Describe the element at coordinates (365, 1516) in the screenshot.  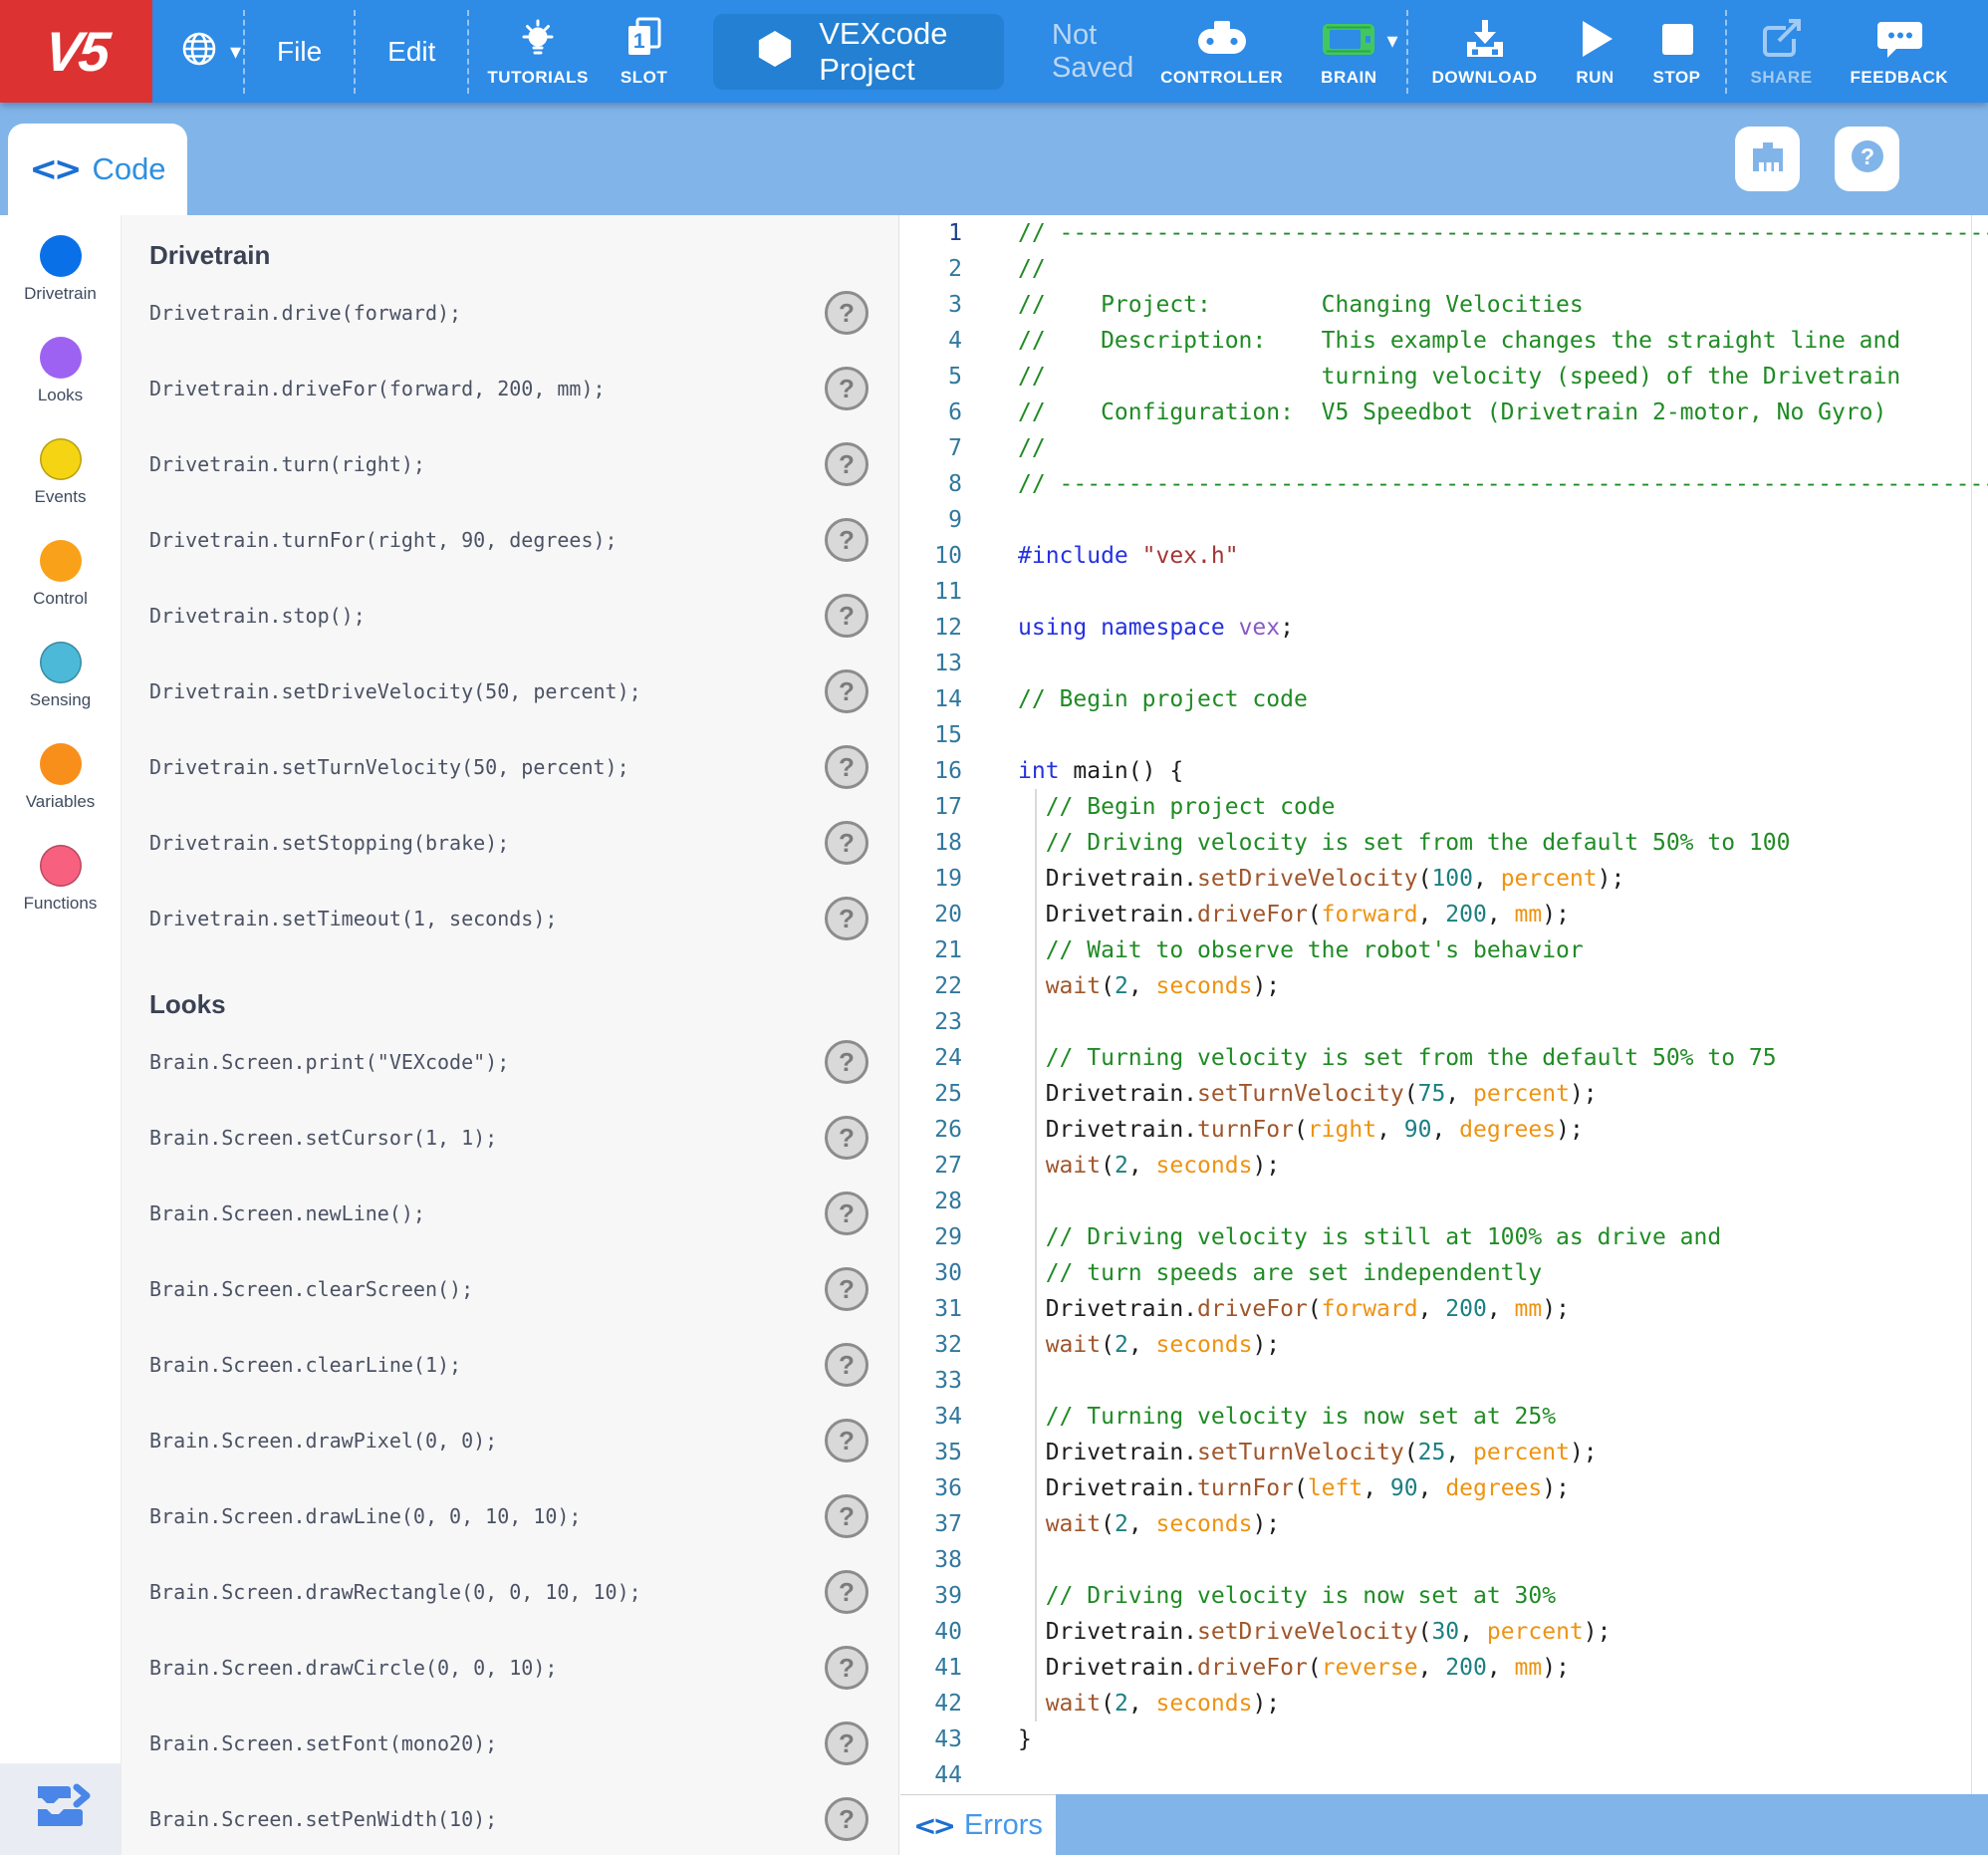
I see `command-text: Brain.Screen.drawLine(0, 0, 10, 10);` at that location.